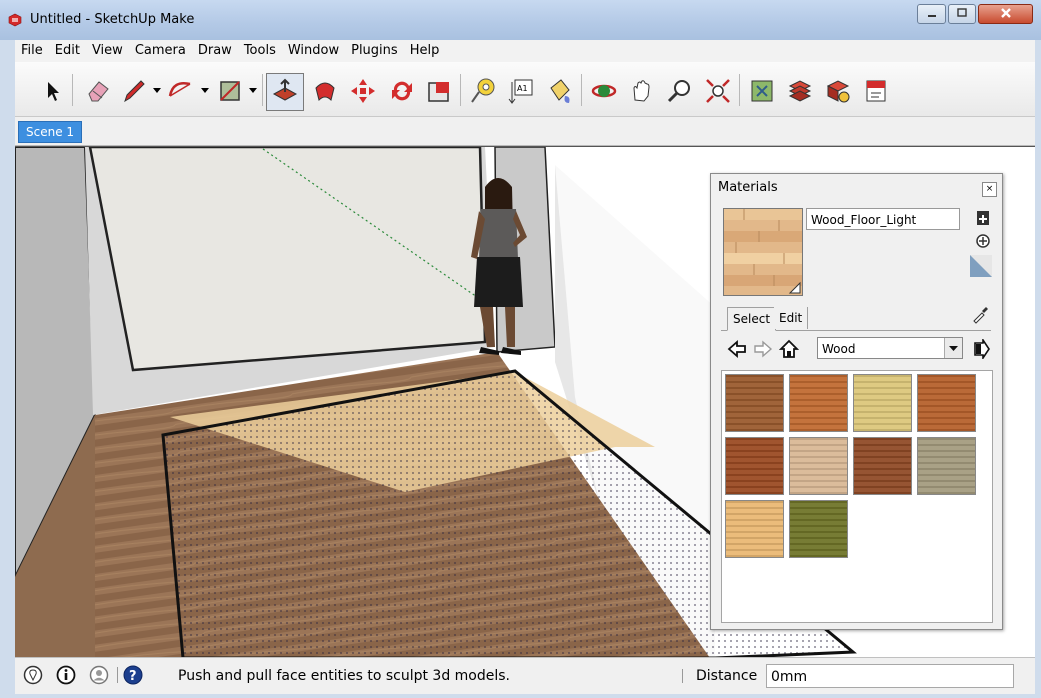 The height and width of the screenshot is (698, 1041). What do you see at coordinates (752, 319) in the screenshot?
I see `tab-select: Select` at bounding box center [752, 319].